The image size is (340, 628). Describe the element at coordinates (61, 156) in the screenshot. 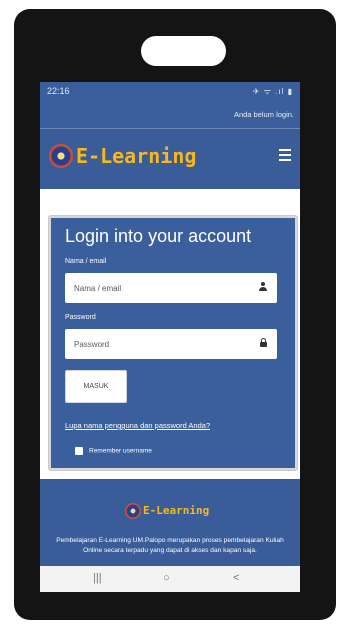

I see `logo-emblem-icon` at that location.